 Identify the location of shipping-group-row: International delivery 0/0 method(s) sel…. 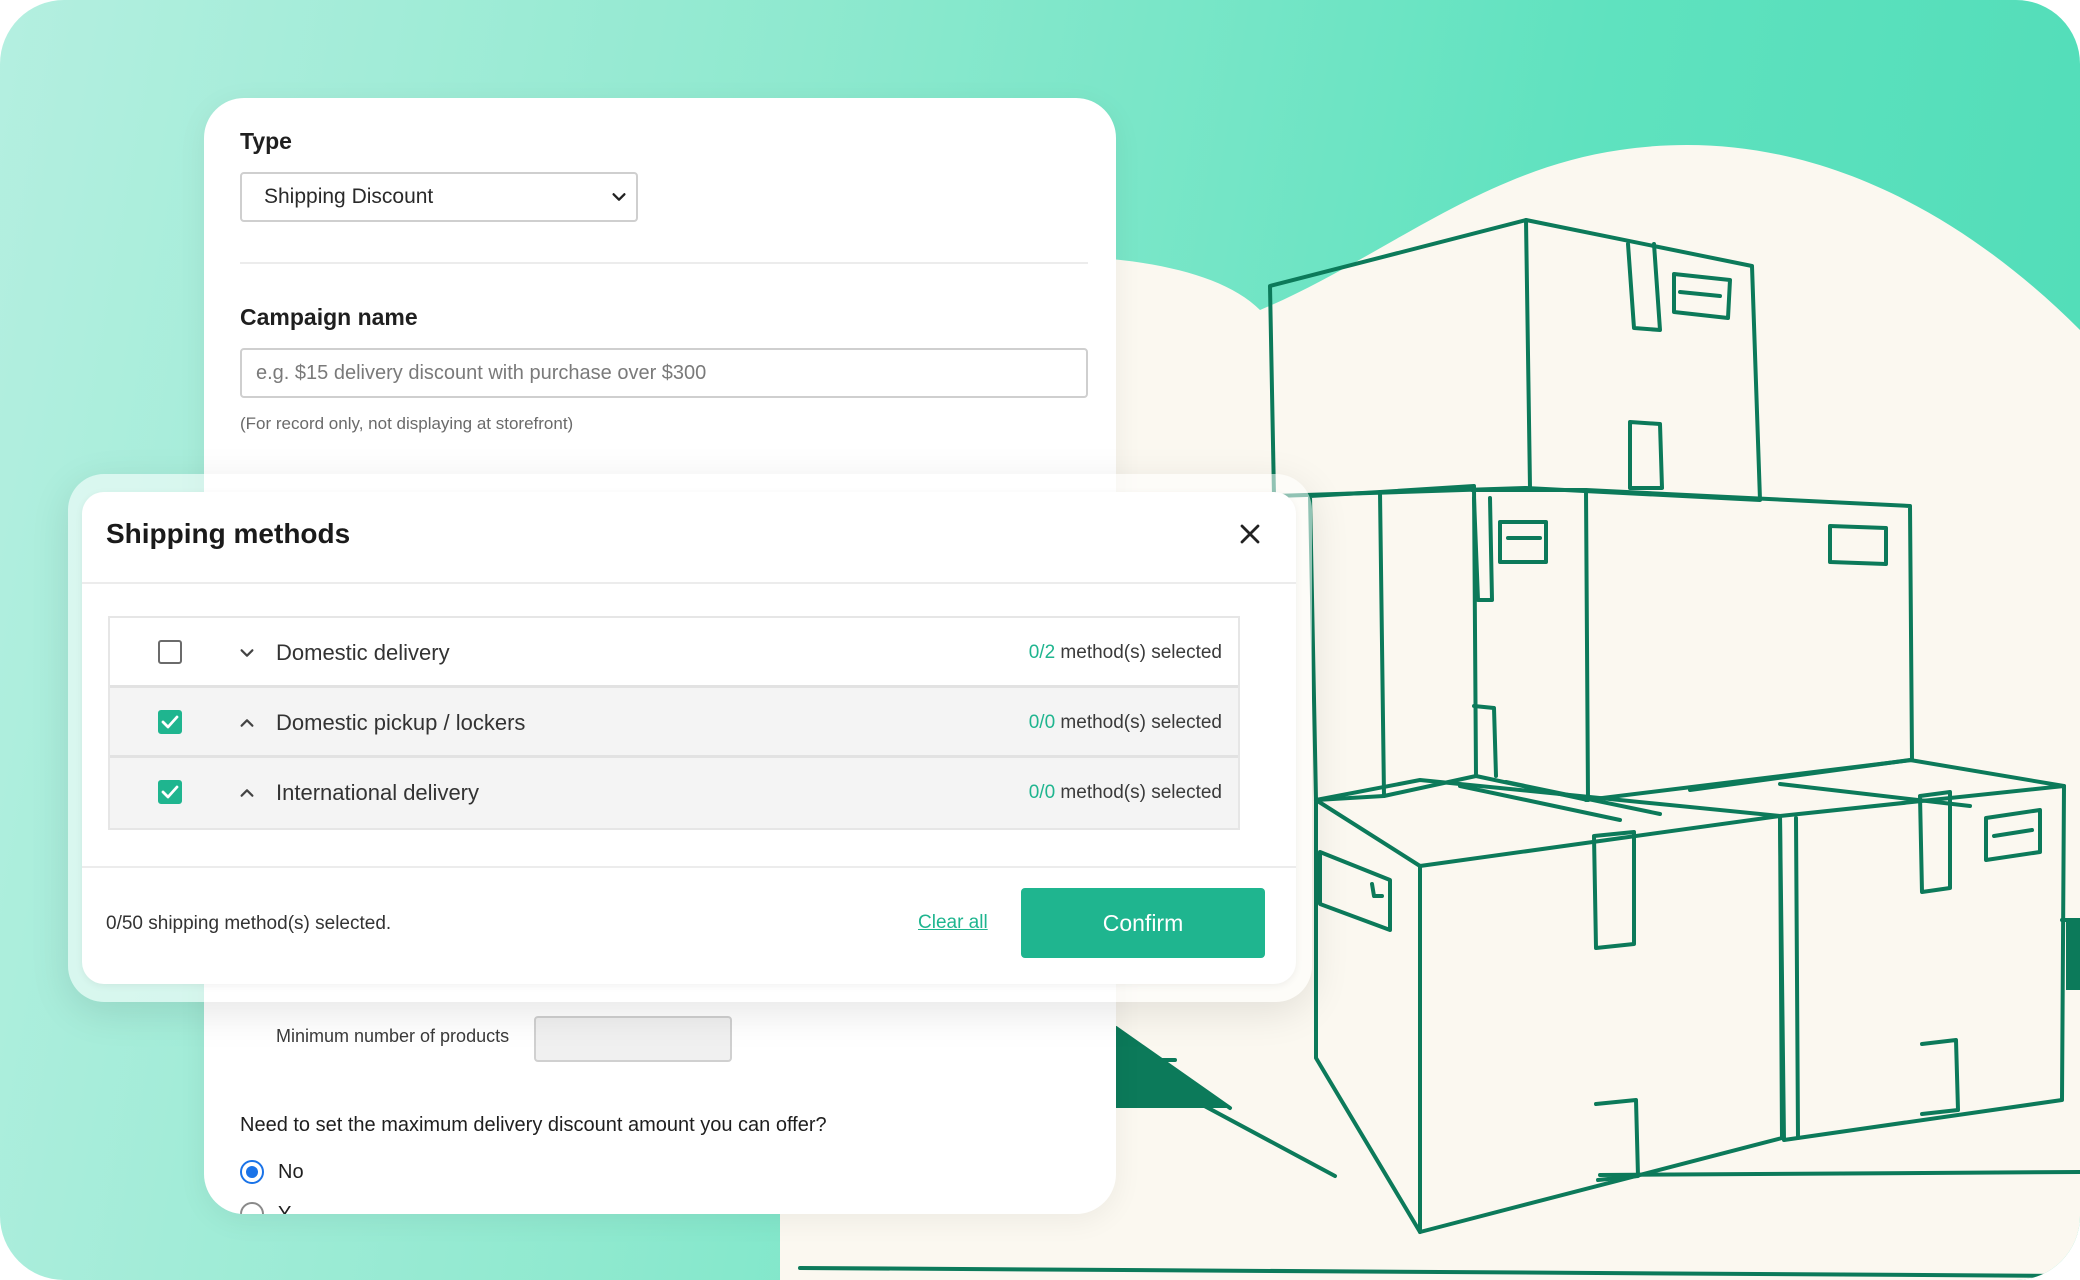
(674, 793).